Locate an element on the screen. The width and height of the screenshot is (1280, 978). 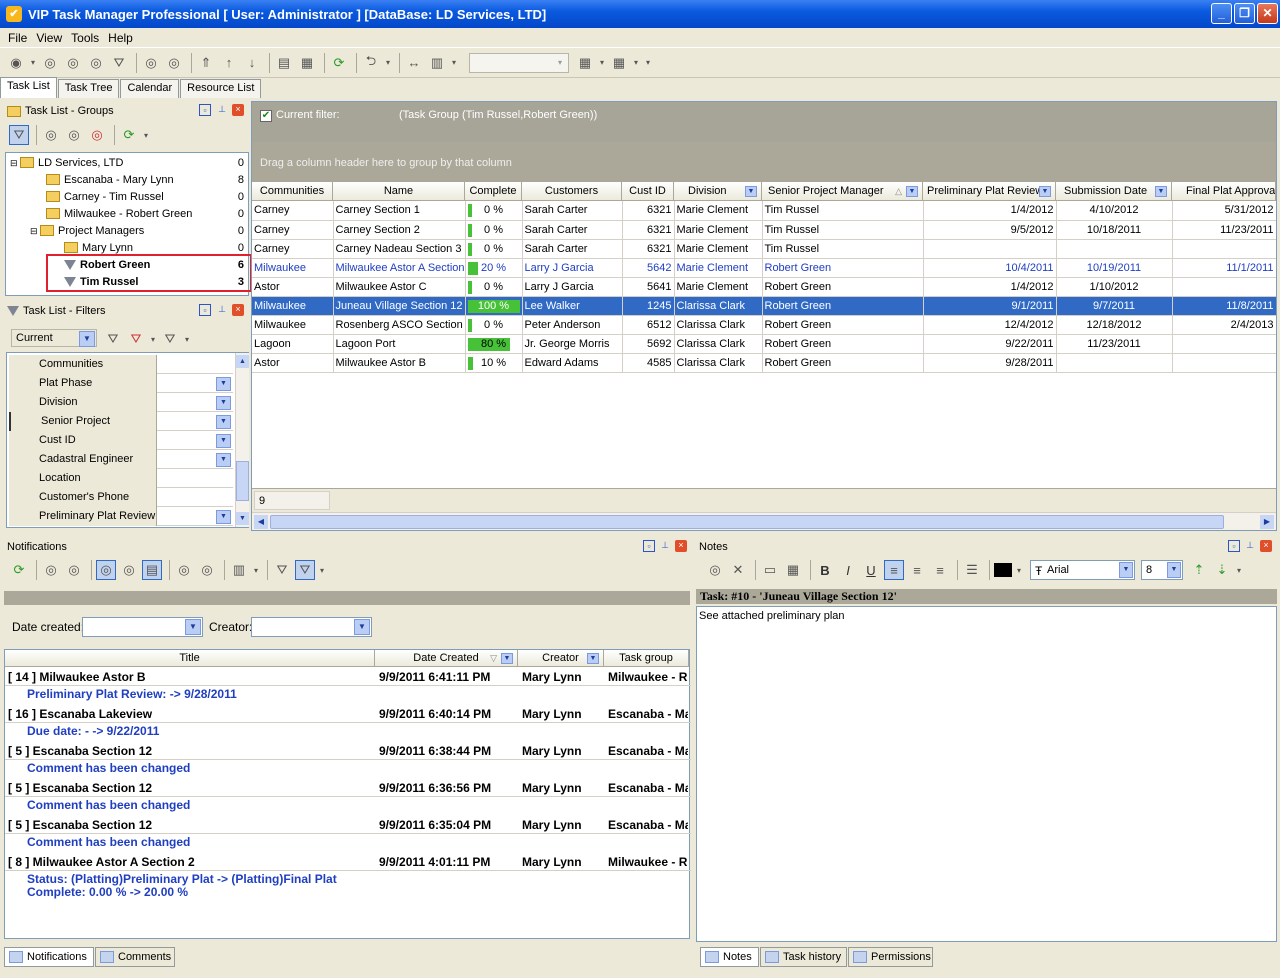
print-preview-icon: ▦ is located at coordinates (585, 63).